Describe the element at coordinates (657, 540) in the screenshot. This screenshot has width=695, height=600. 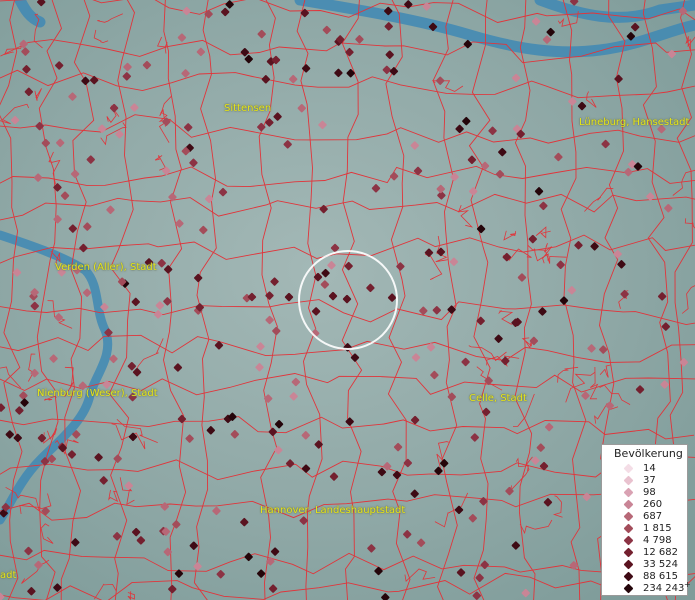
I see `legend-value: 4 798` at that location.